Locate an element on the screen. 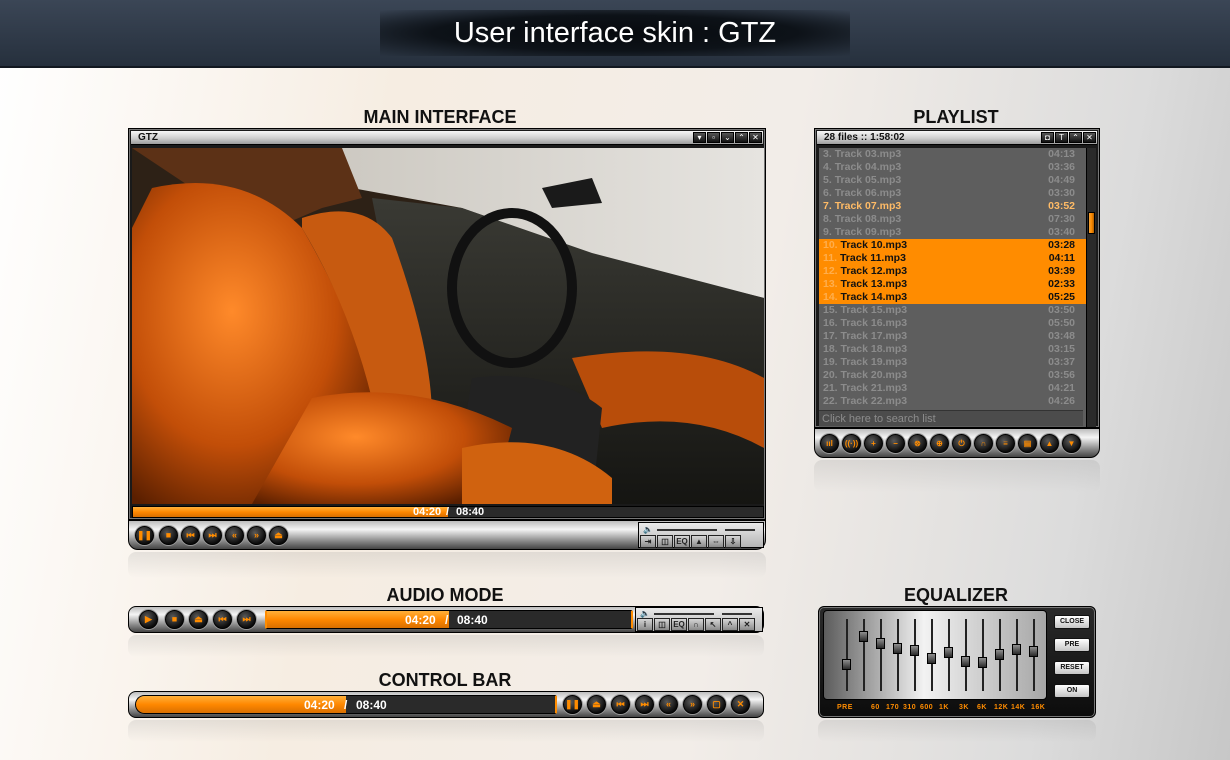 This screenshot has height=760, width=1230. close-icon: ✕ is located at coordinates (755, 137).